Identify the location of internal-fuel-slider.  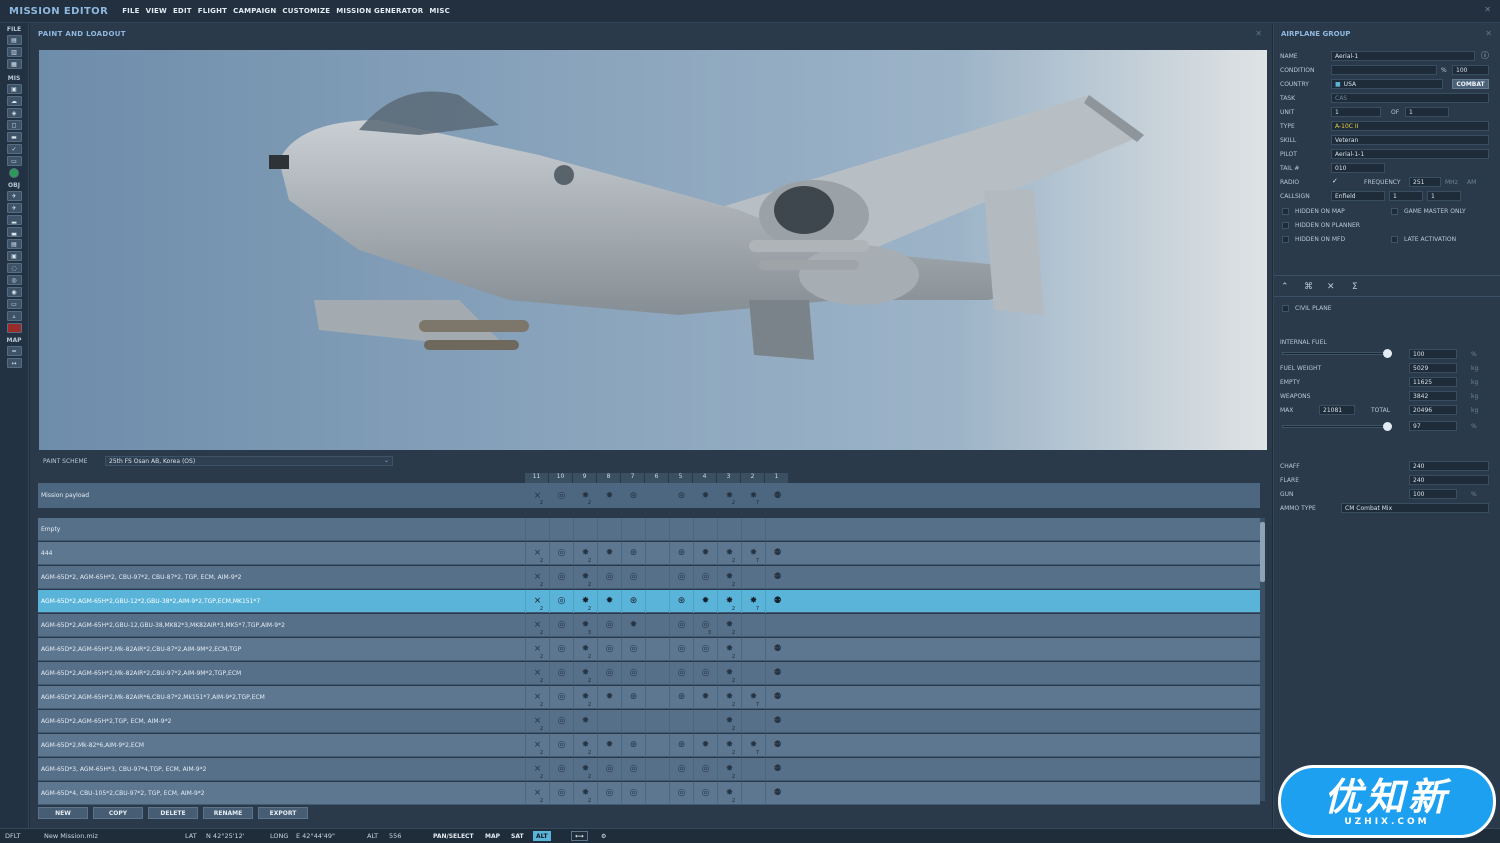
(1337, 353).